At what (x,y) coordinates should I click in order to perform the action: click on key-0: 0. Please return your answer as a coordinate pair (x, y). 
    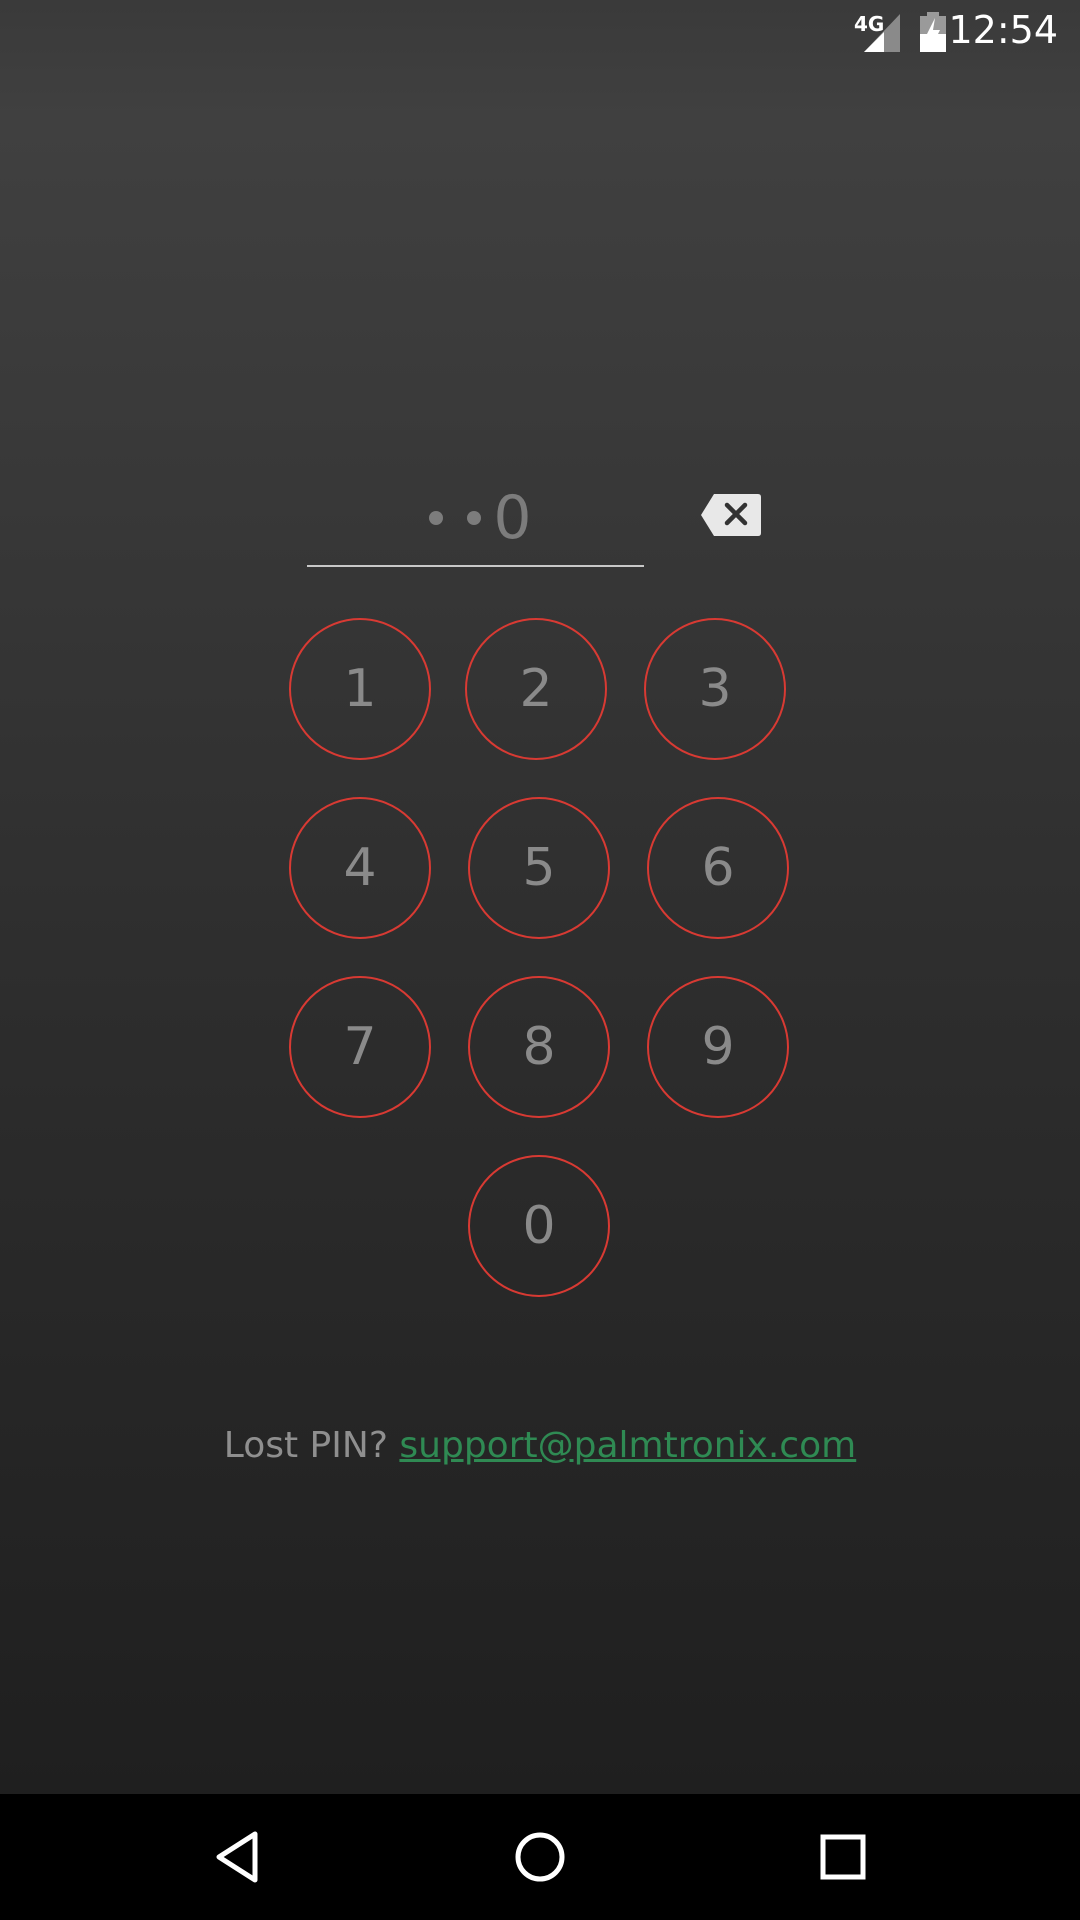
    Looking at the image, I should click on (539, 1226).